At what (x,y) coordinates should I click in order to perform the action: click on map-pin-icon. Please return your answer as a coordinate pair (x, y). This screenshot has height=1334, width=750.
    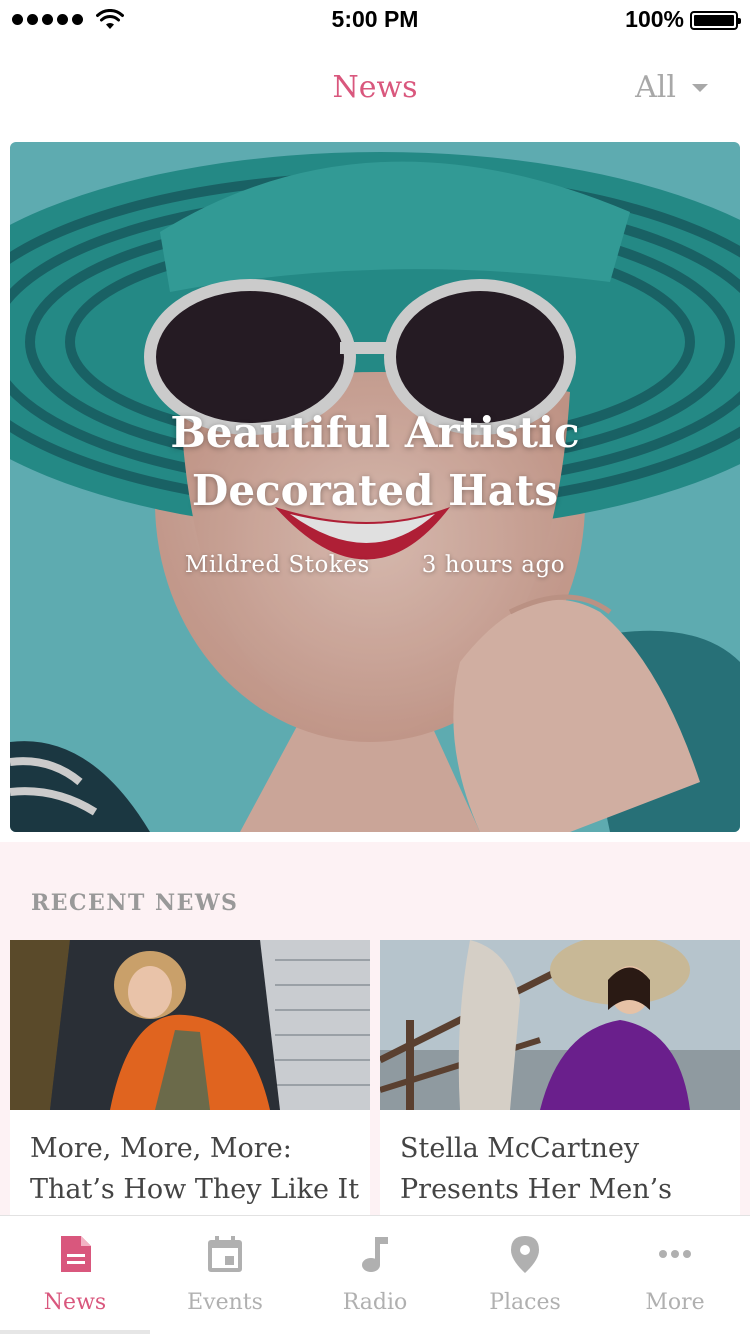
    Looking at the image, I should click on (525, 1254).